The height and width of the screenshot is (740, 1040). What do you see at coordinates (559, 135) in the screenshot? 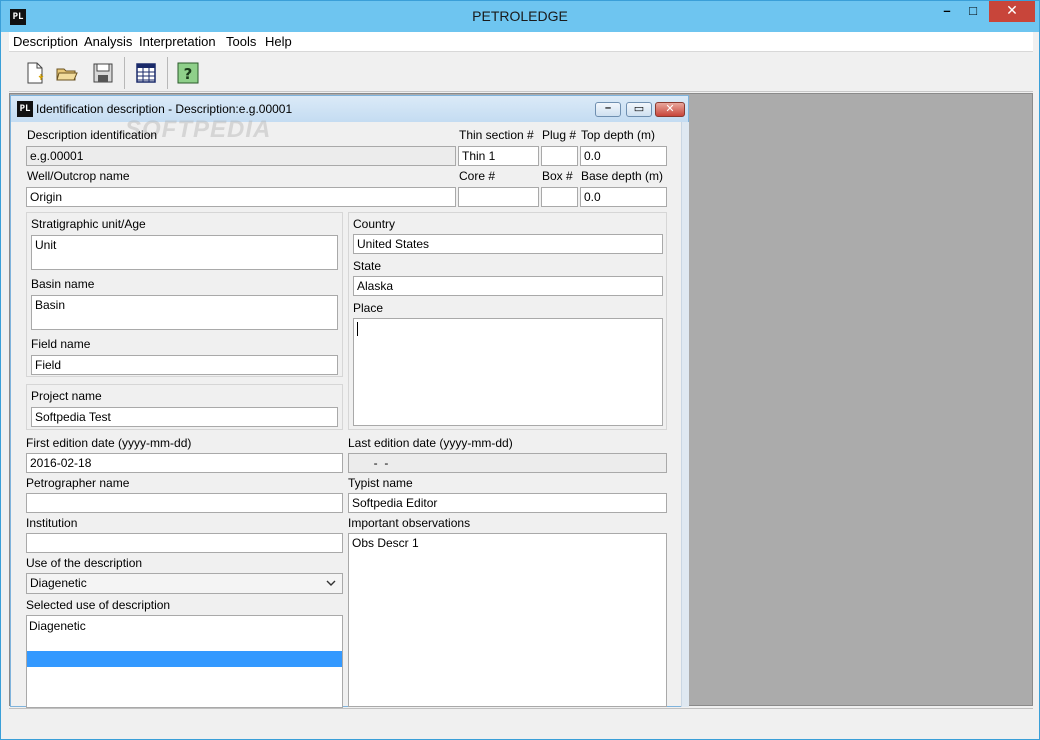
I see `plug-label: Plug #` at bounding box center [559, 135].